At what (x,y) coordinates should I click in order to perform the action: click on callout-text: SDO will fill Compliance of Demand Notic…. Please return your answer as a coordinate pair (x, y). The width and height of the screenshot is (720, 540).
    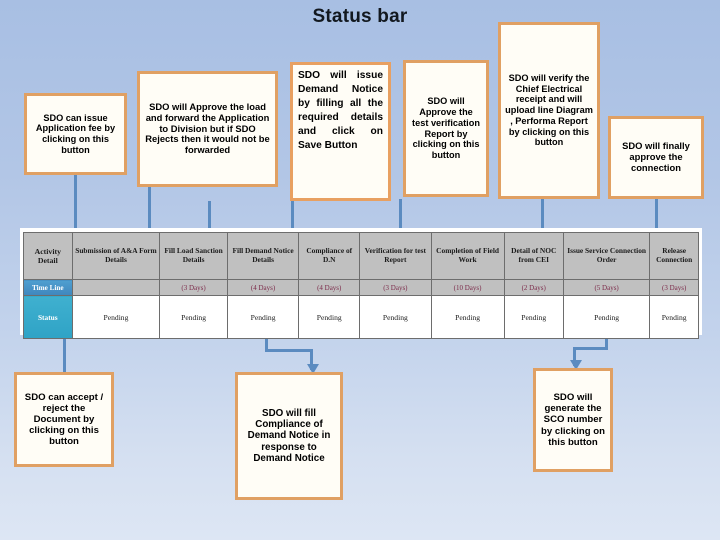
    Looking at the image, I should click on (289, 436).